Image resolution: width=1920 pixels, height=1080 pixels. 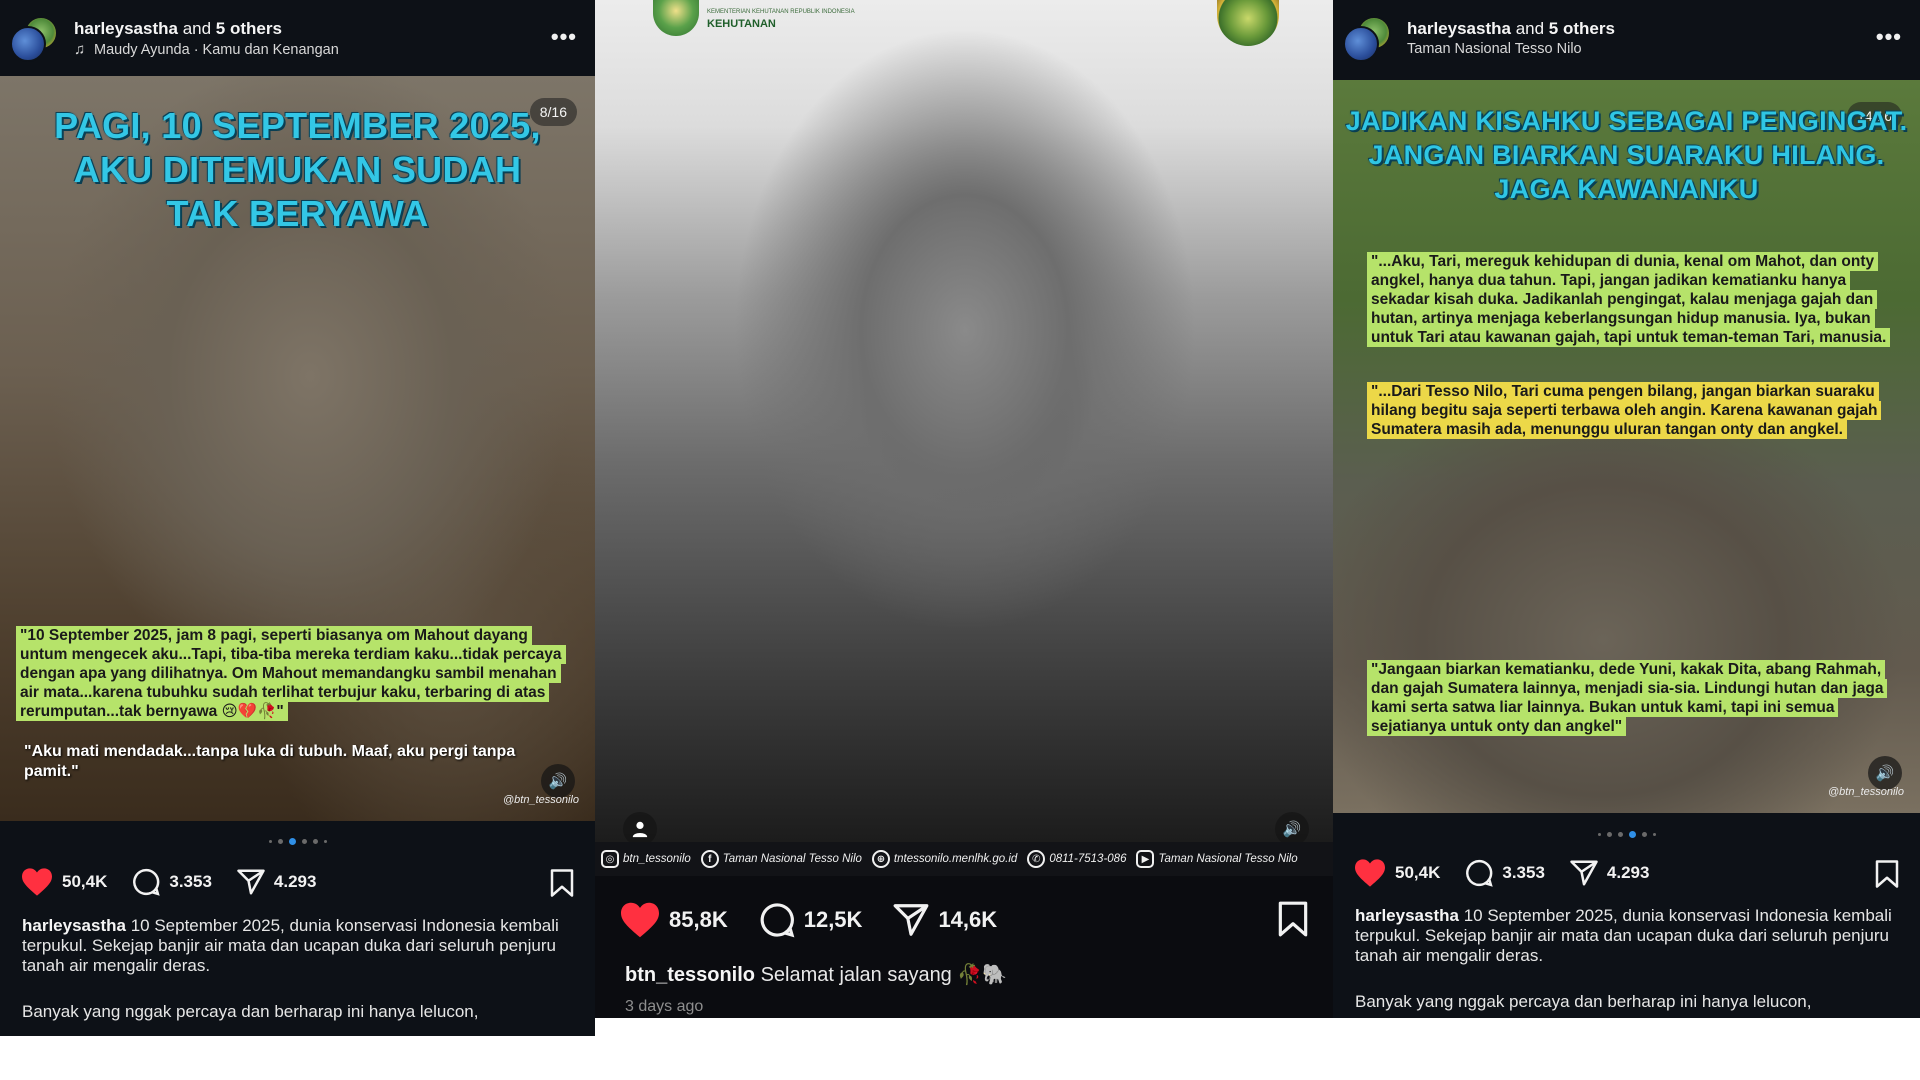 What do you see at coordinates (884, 975) in the screenshot?
I see `caption-text: Selamat jalan sayang 🥀🐘` at bounding box center [884, 975].